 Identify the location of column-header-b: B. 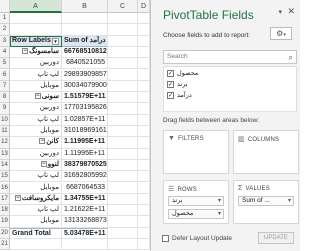
(85, 6).